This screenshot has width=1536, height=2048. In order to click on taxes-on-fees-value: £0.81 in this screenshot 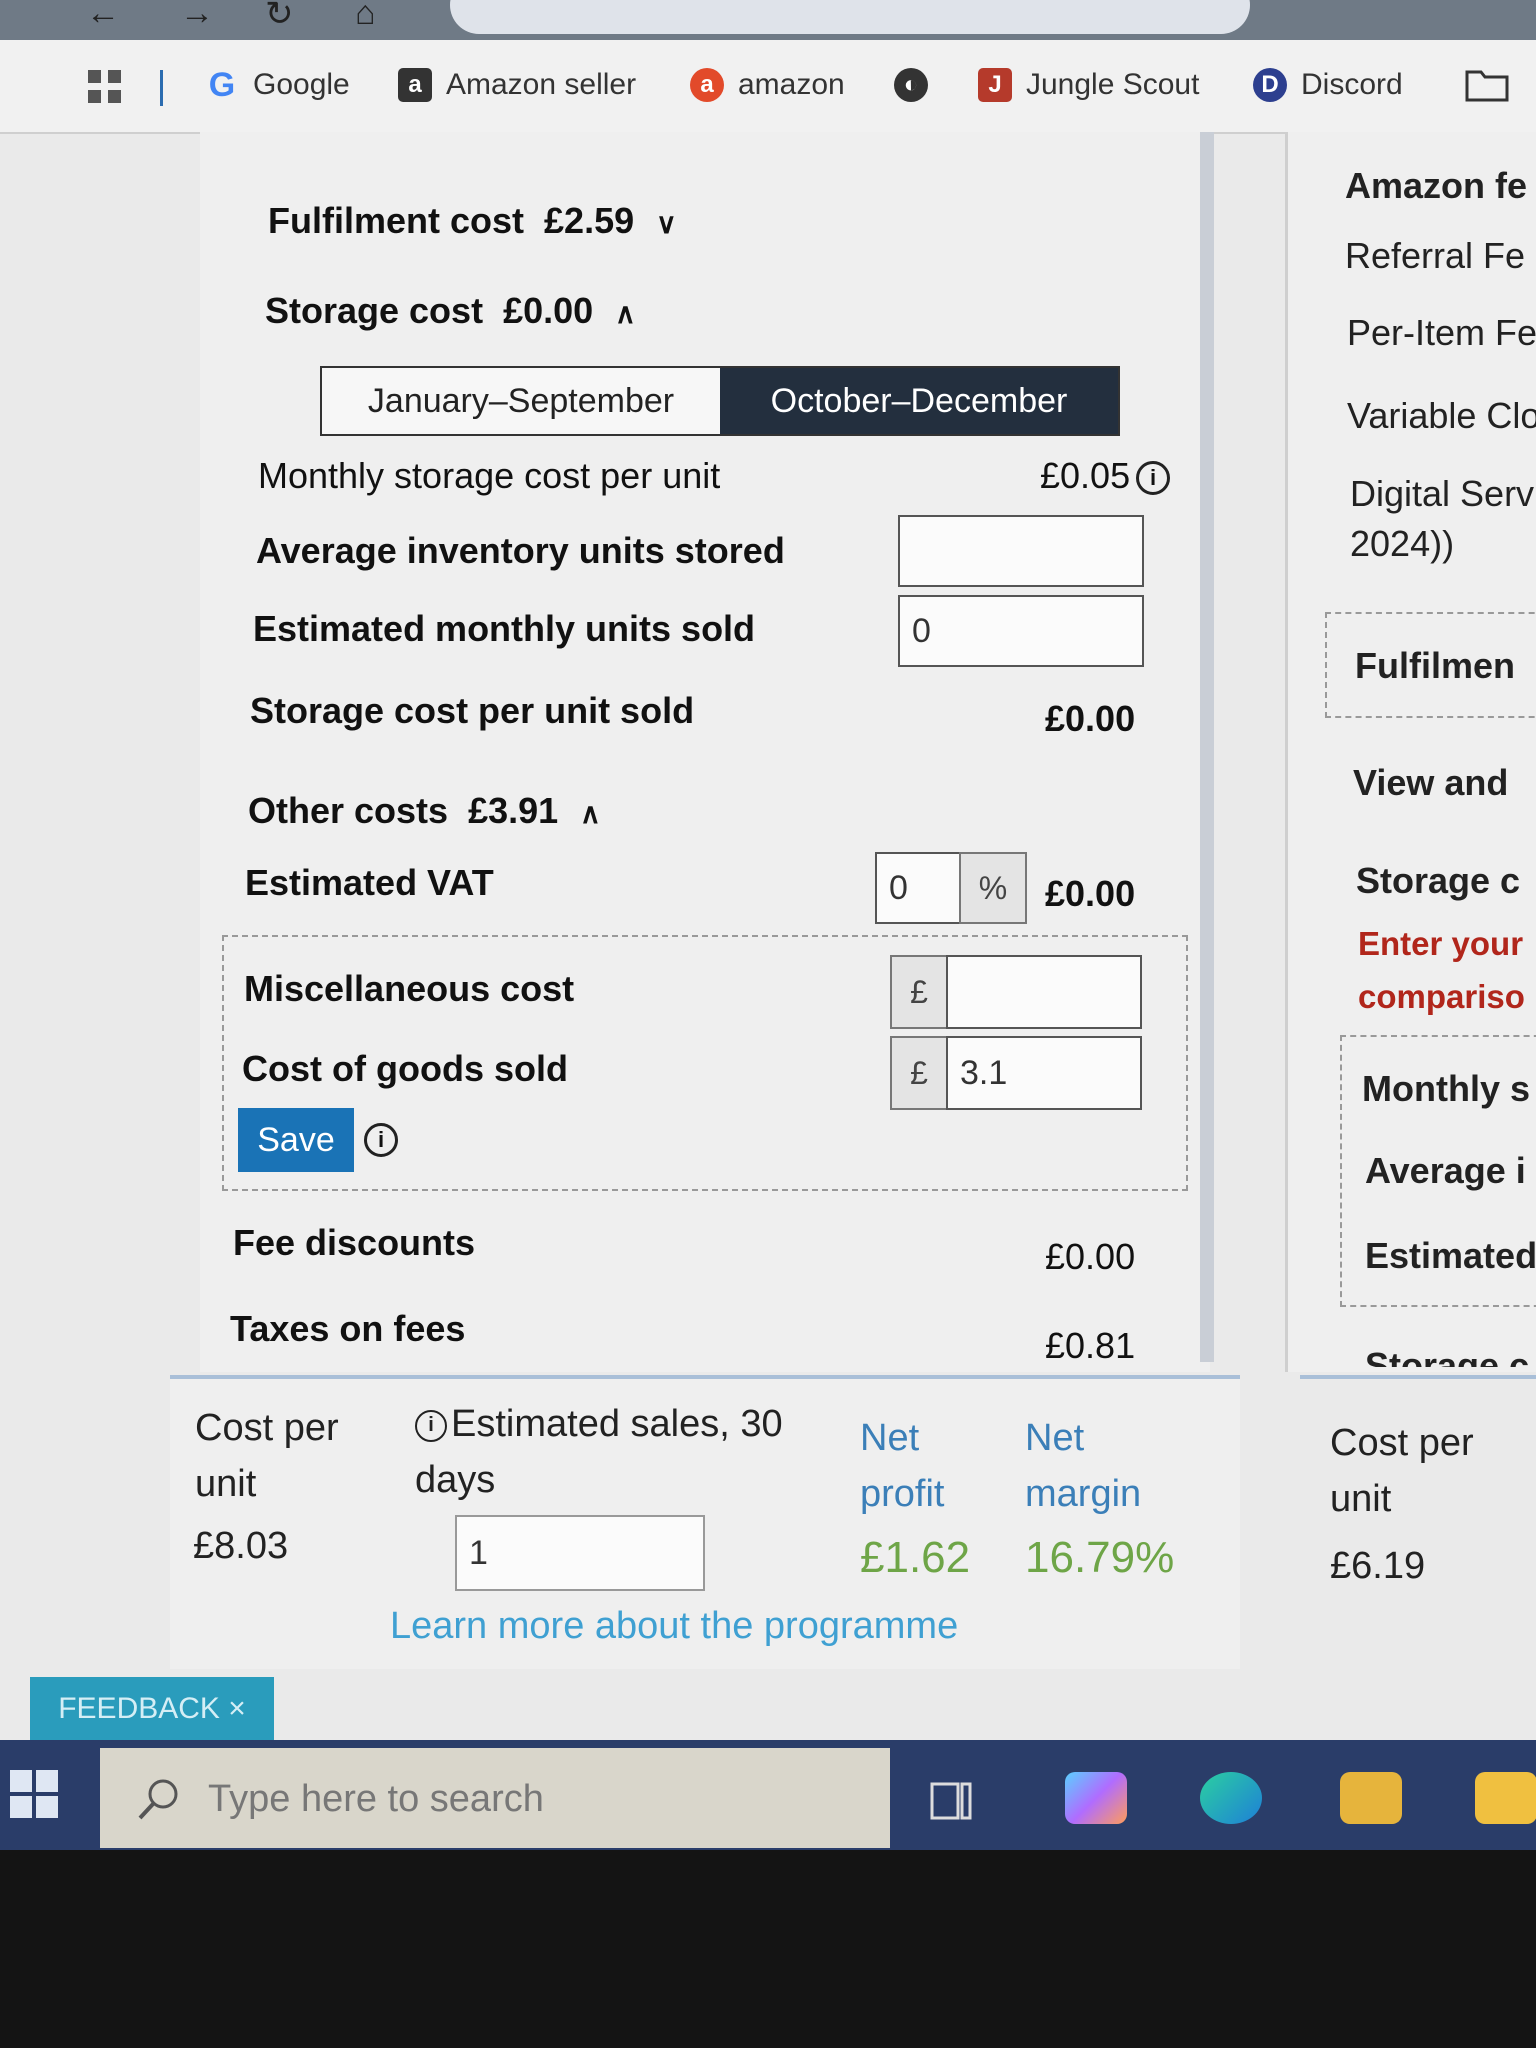, I will do `click(1090, 1345)`.